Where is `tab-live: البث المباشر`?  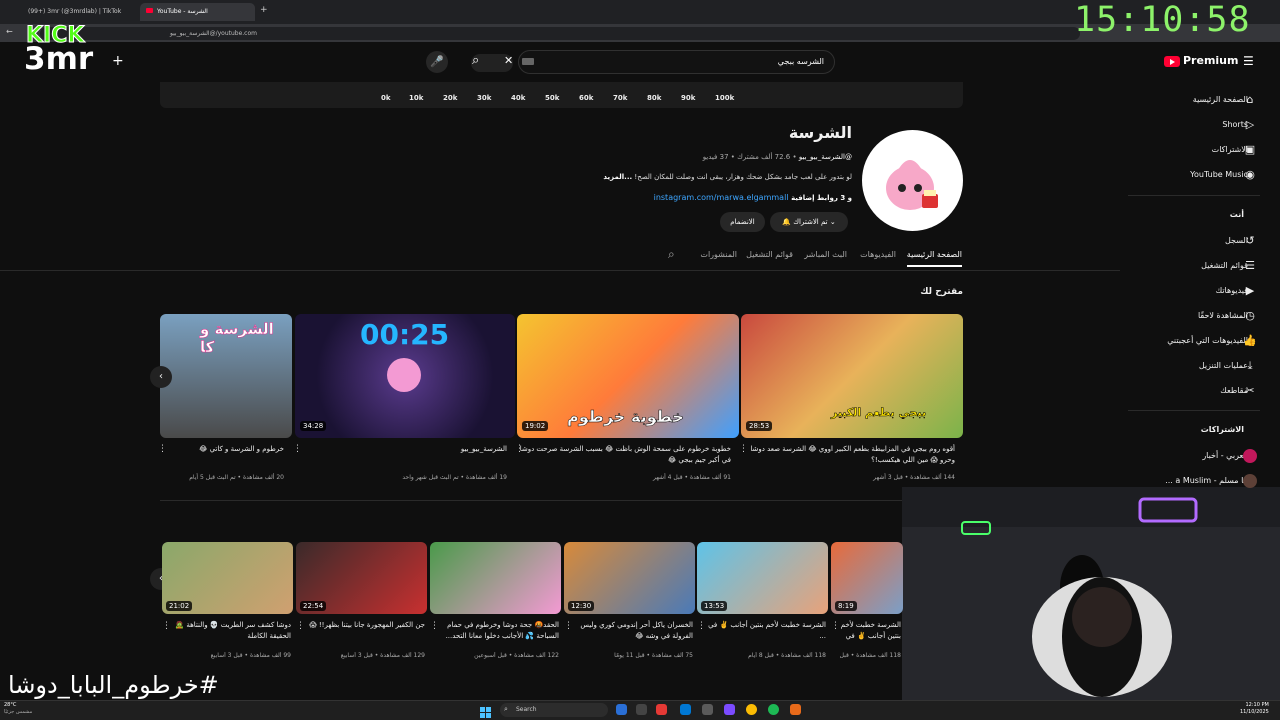 tab-live: البث المباشر is located at coordinates (825, 254).